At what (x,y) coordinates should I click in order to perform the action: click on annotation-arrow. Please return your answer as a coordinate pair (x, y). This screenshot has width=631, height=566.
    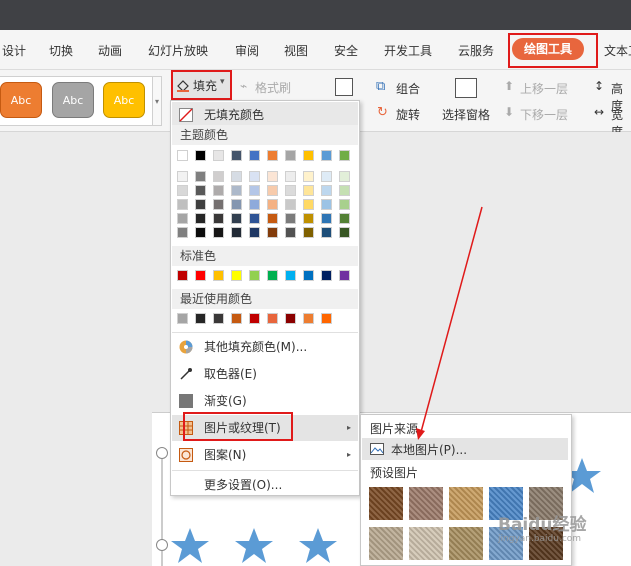
    Looking at the image, I should click on (449, 323).